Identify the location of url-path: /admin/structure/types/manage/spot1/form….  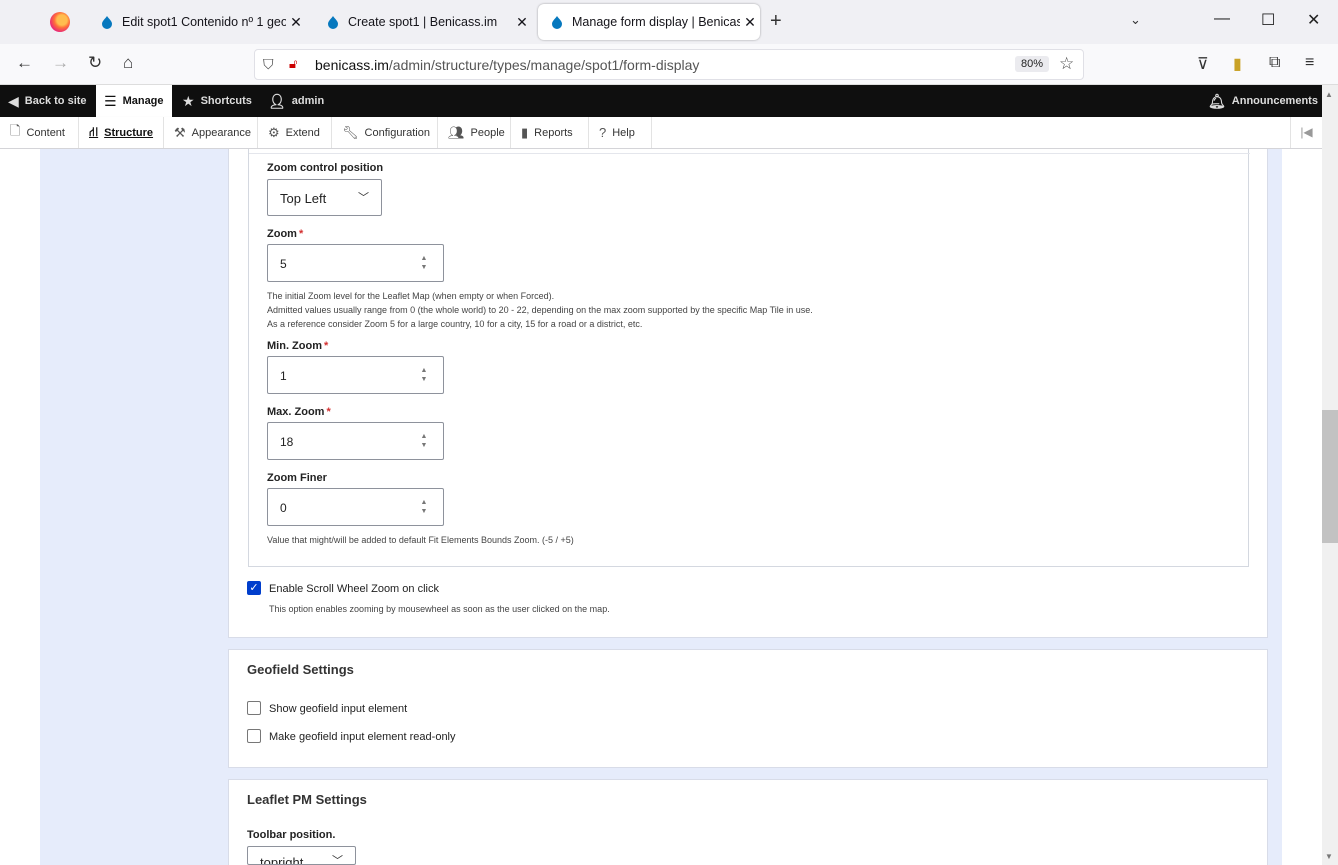
(544, 65).